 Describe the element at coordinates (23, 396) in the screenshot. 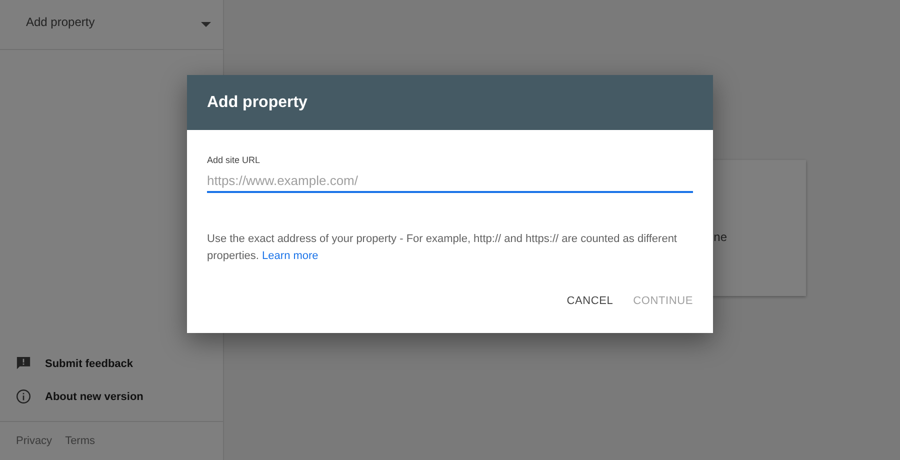

I see `info-icon` at that location.